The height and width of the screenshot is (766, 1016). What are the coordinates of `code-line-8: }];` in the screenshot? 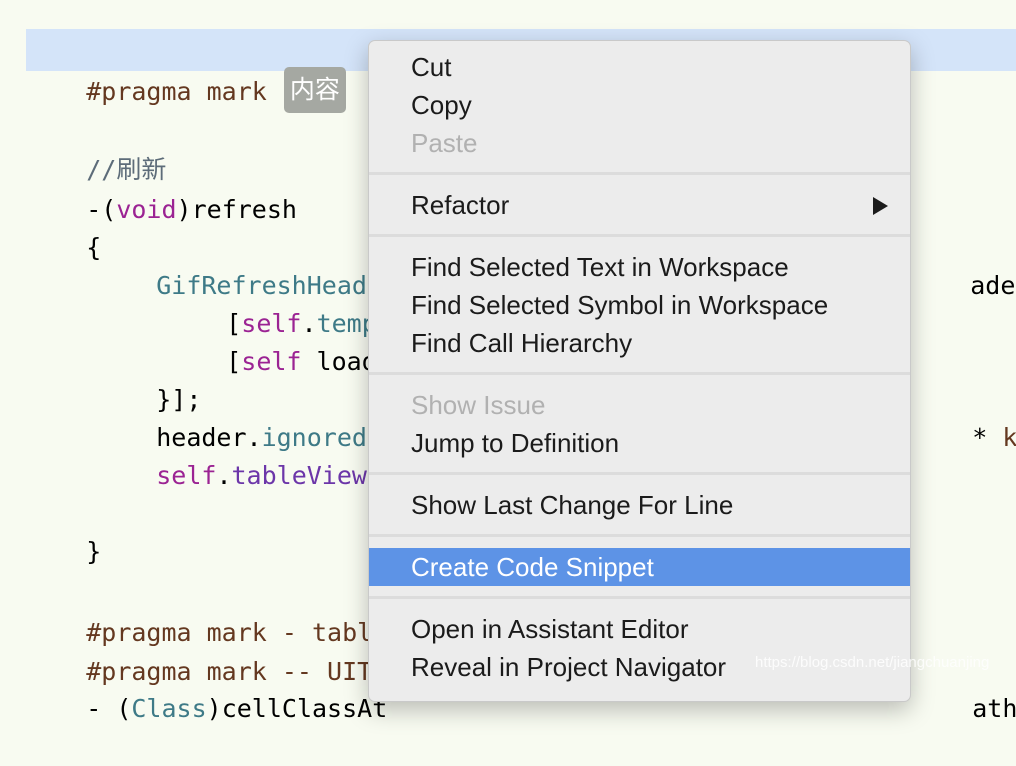 It's located at (148, 378).